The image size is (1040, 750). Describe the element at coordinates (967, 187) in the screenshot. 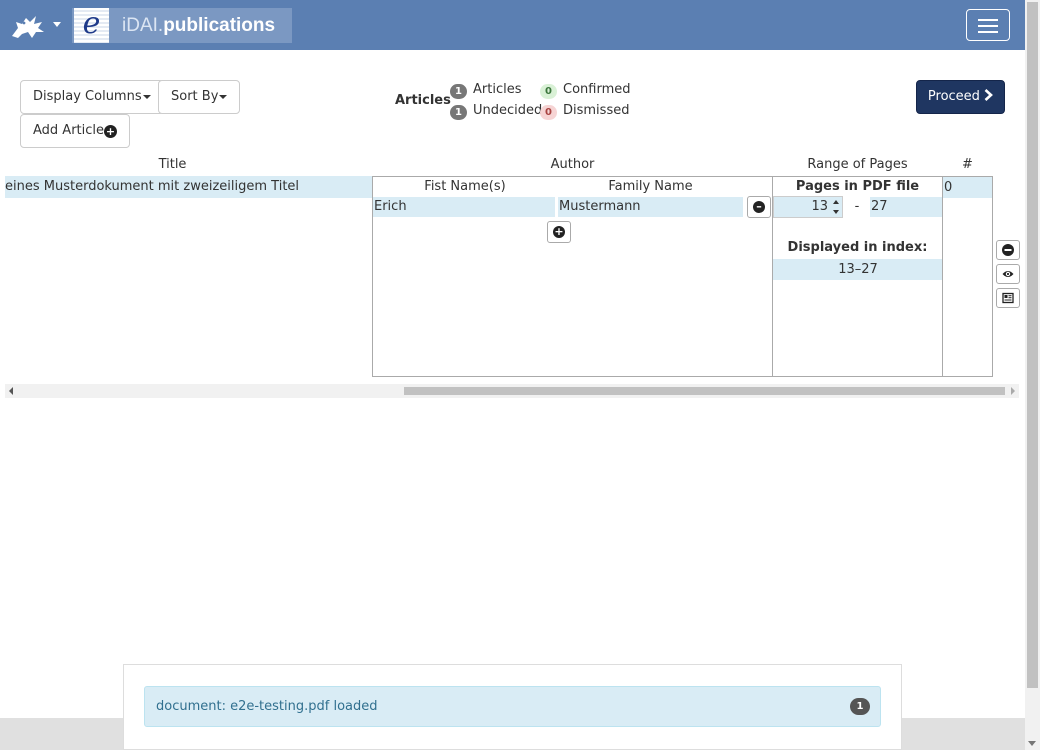

I see `article-number-input: 0` at that location.